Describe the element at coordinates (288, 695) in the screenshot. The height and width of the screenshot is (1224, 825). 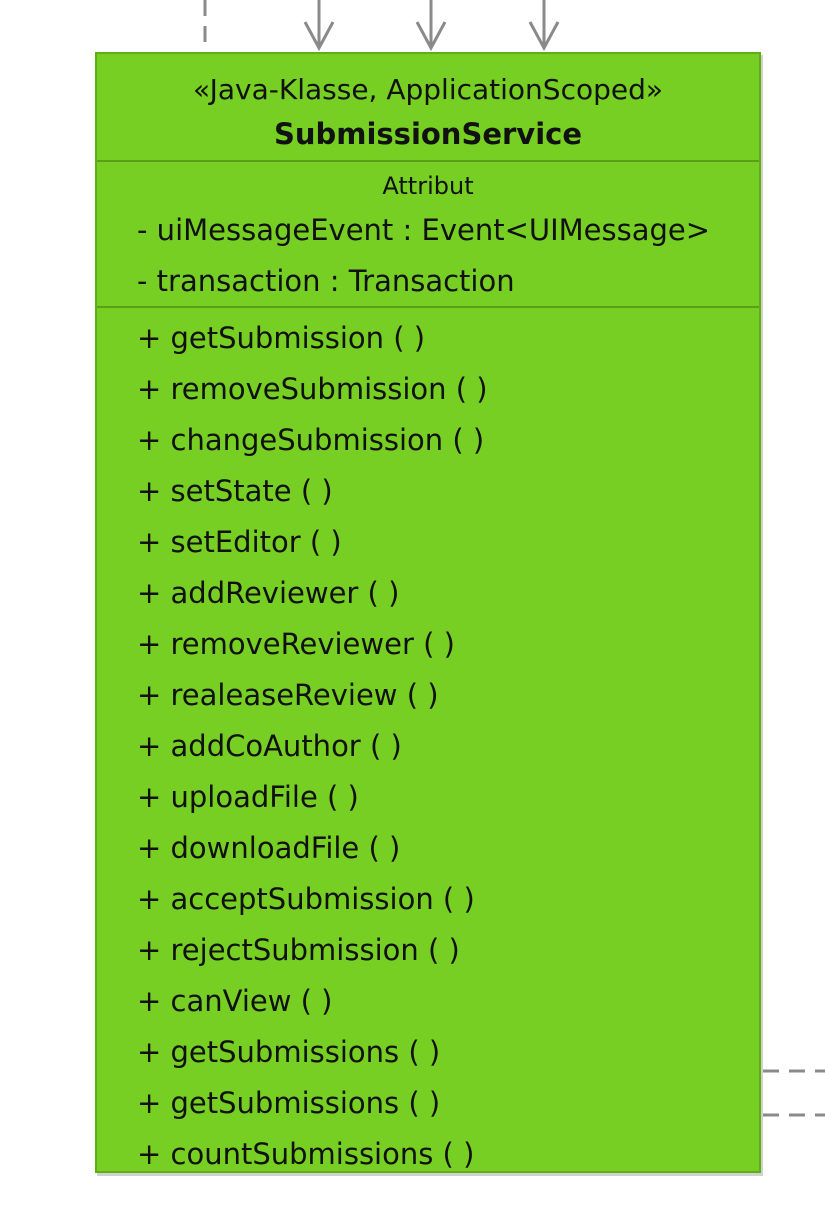
I see `operation-item: + realeaseReview ( )` at that location.